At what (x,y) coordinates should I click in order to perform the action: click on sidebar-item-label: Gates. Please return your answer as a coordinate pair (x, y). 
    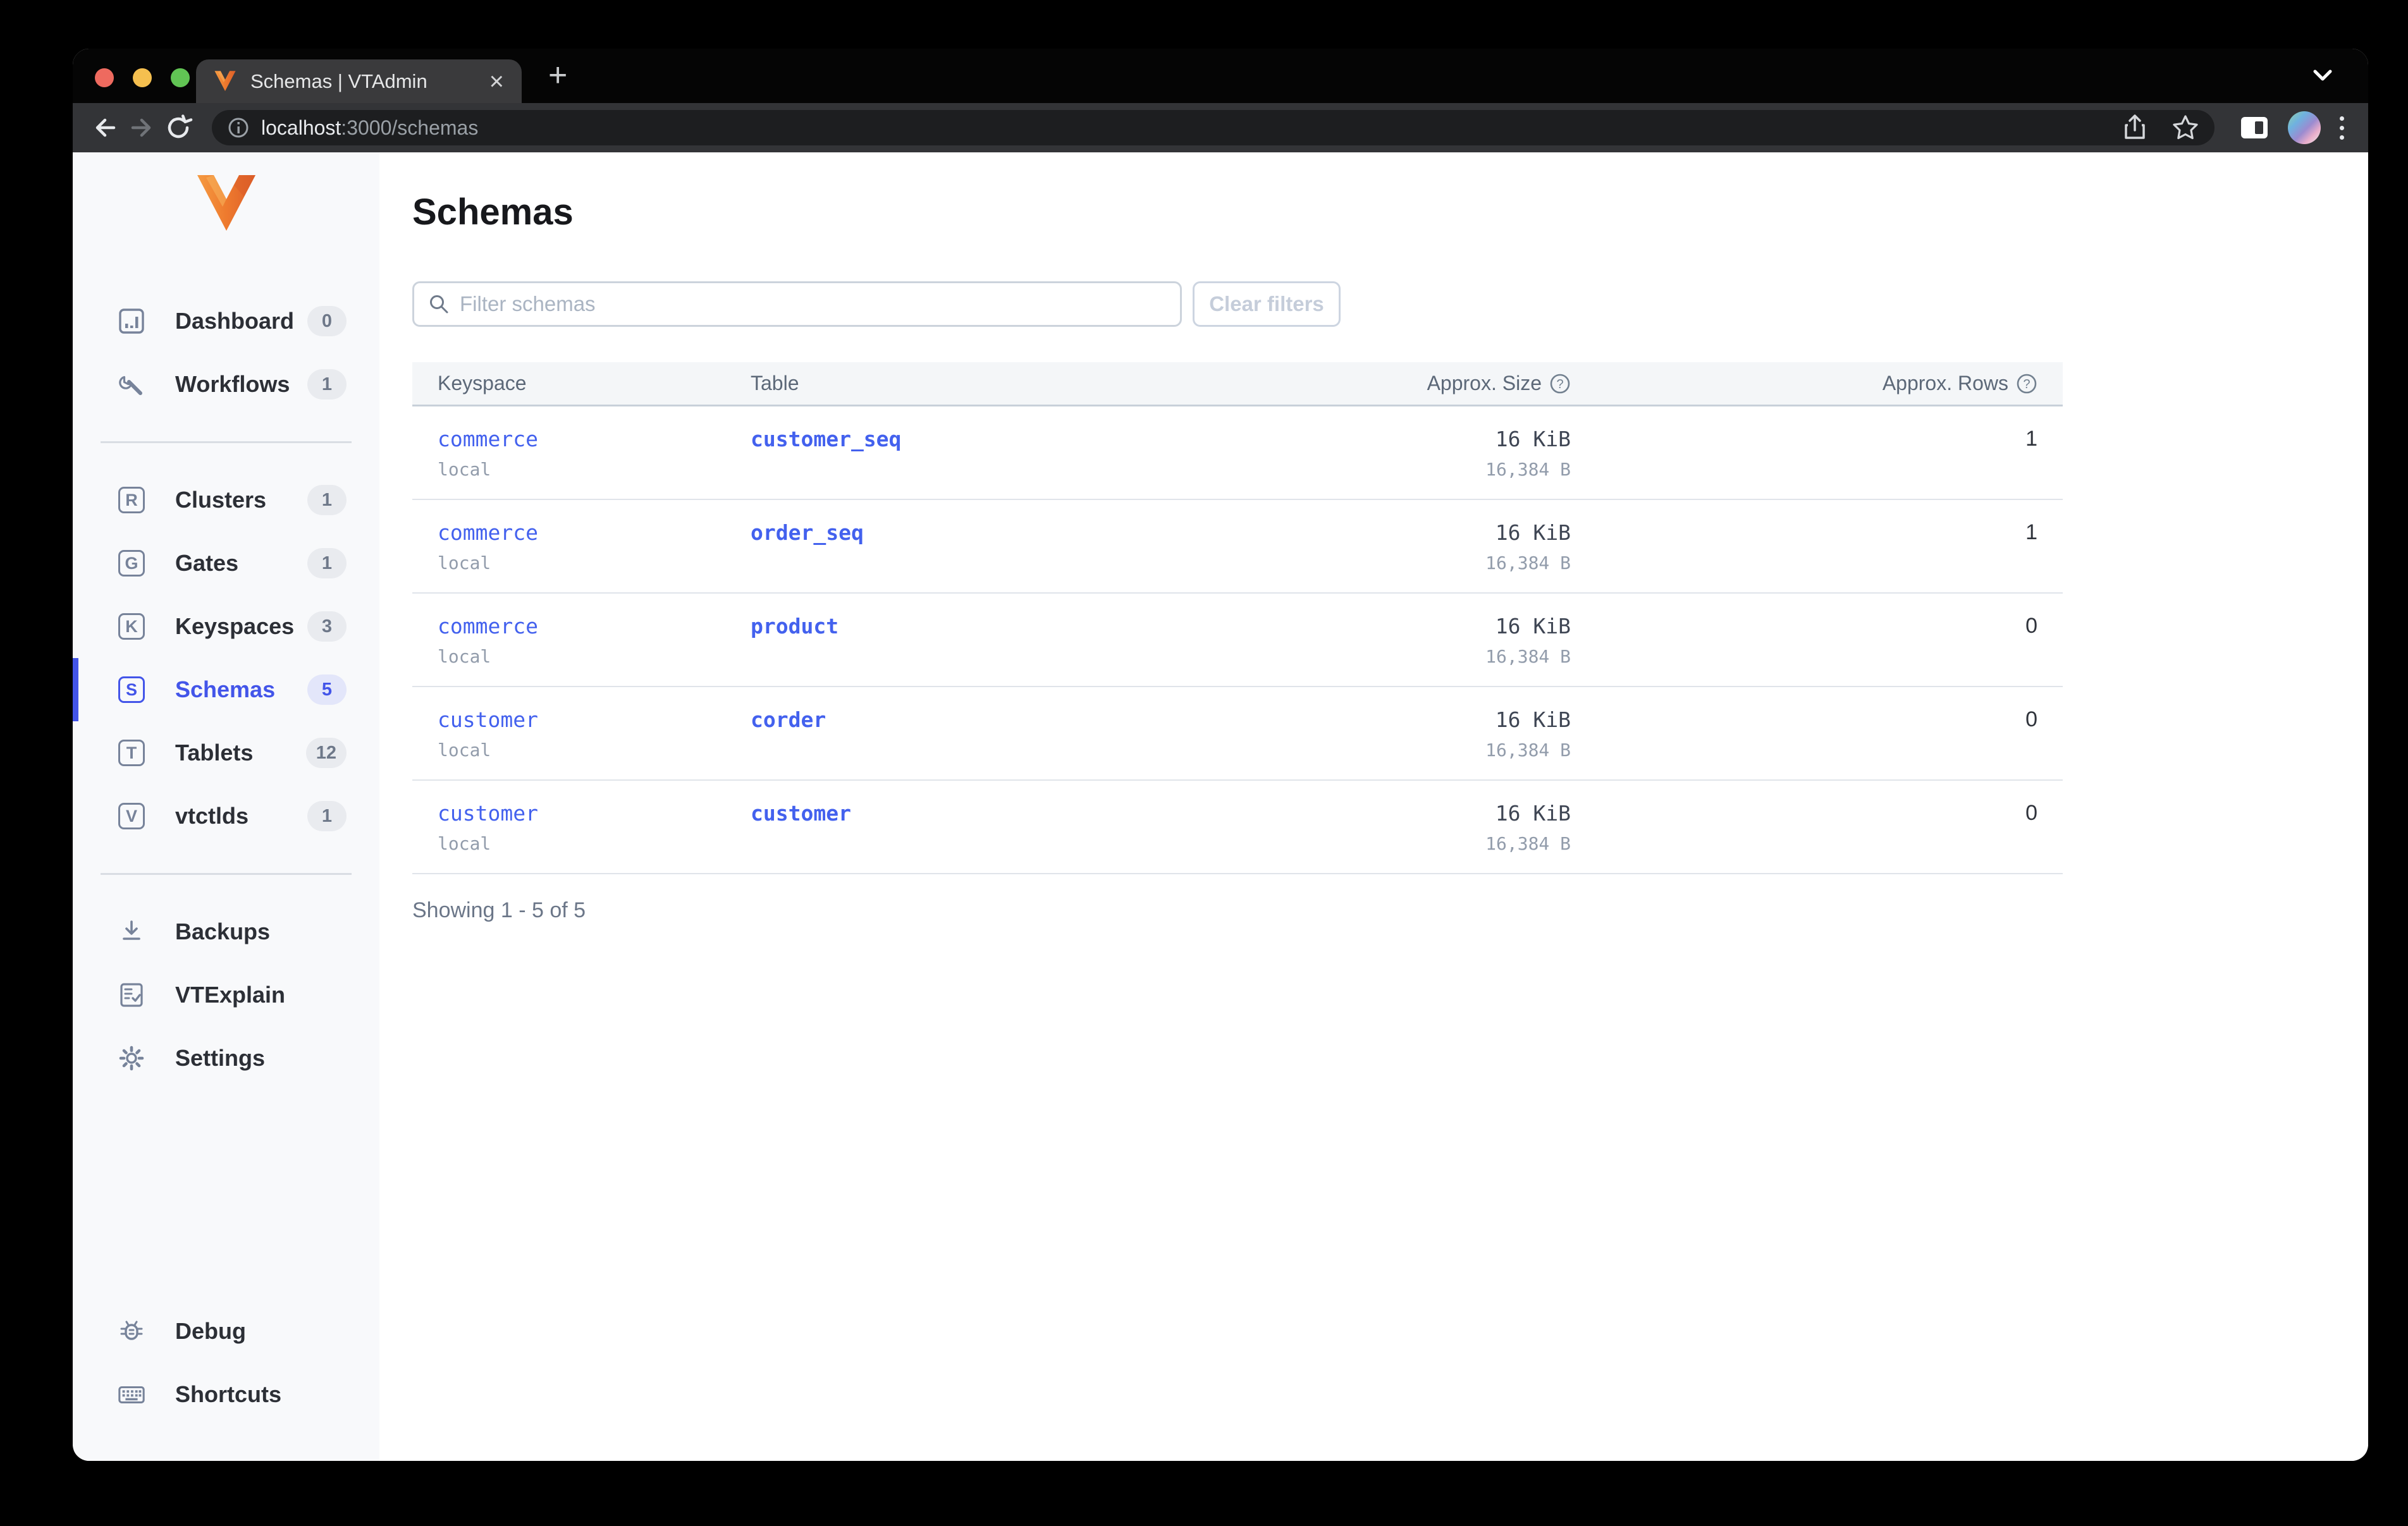
    Looking at the image, I should click on (207, 563).